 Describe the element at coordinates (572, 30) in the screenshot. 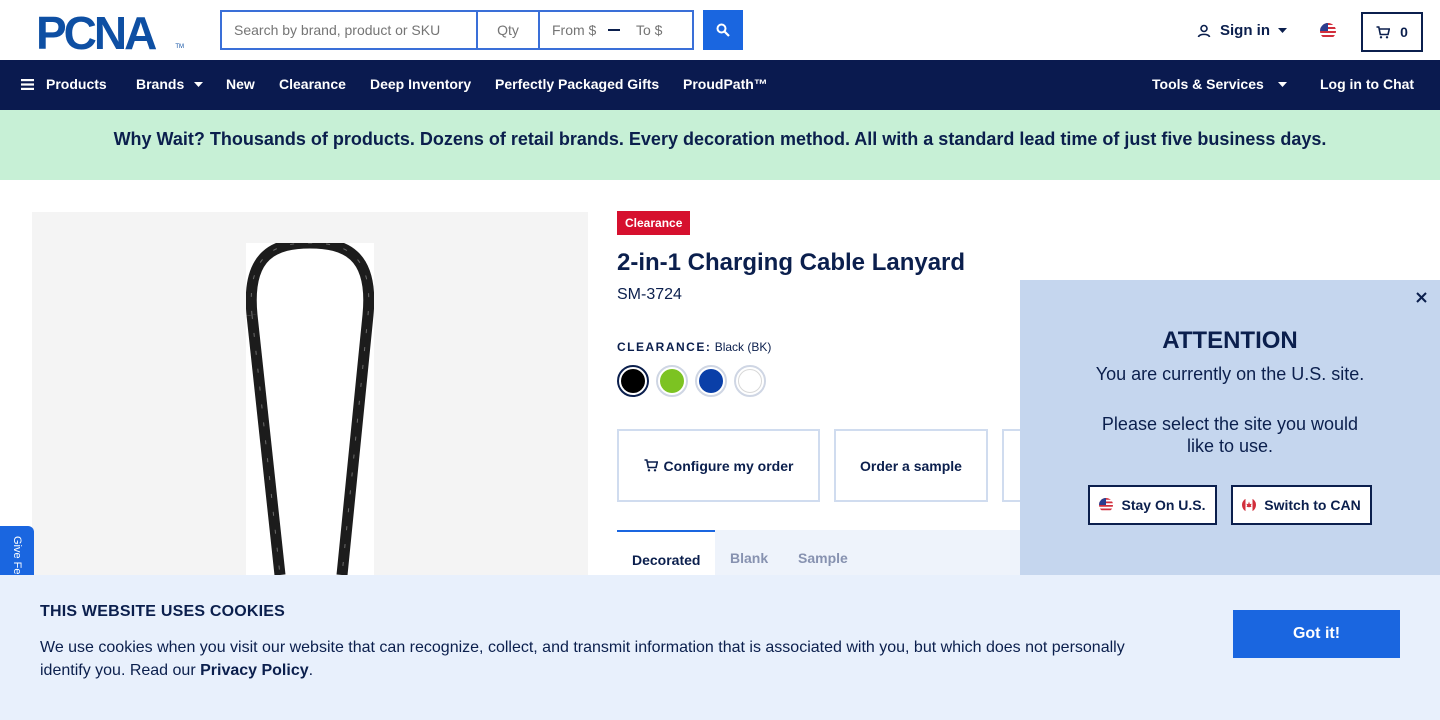

I see `price-from-input` at that location.